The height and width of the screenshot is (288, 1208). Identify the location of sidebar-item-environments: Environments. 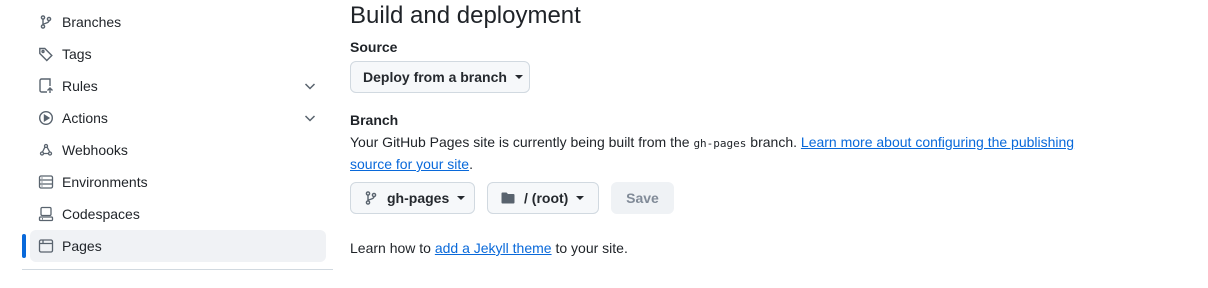
(178, 182).